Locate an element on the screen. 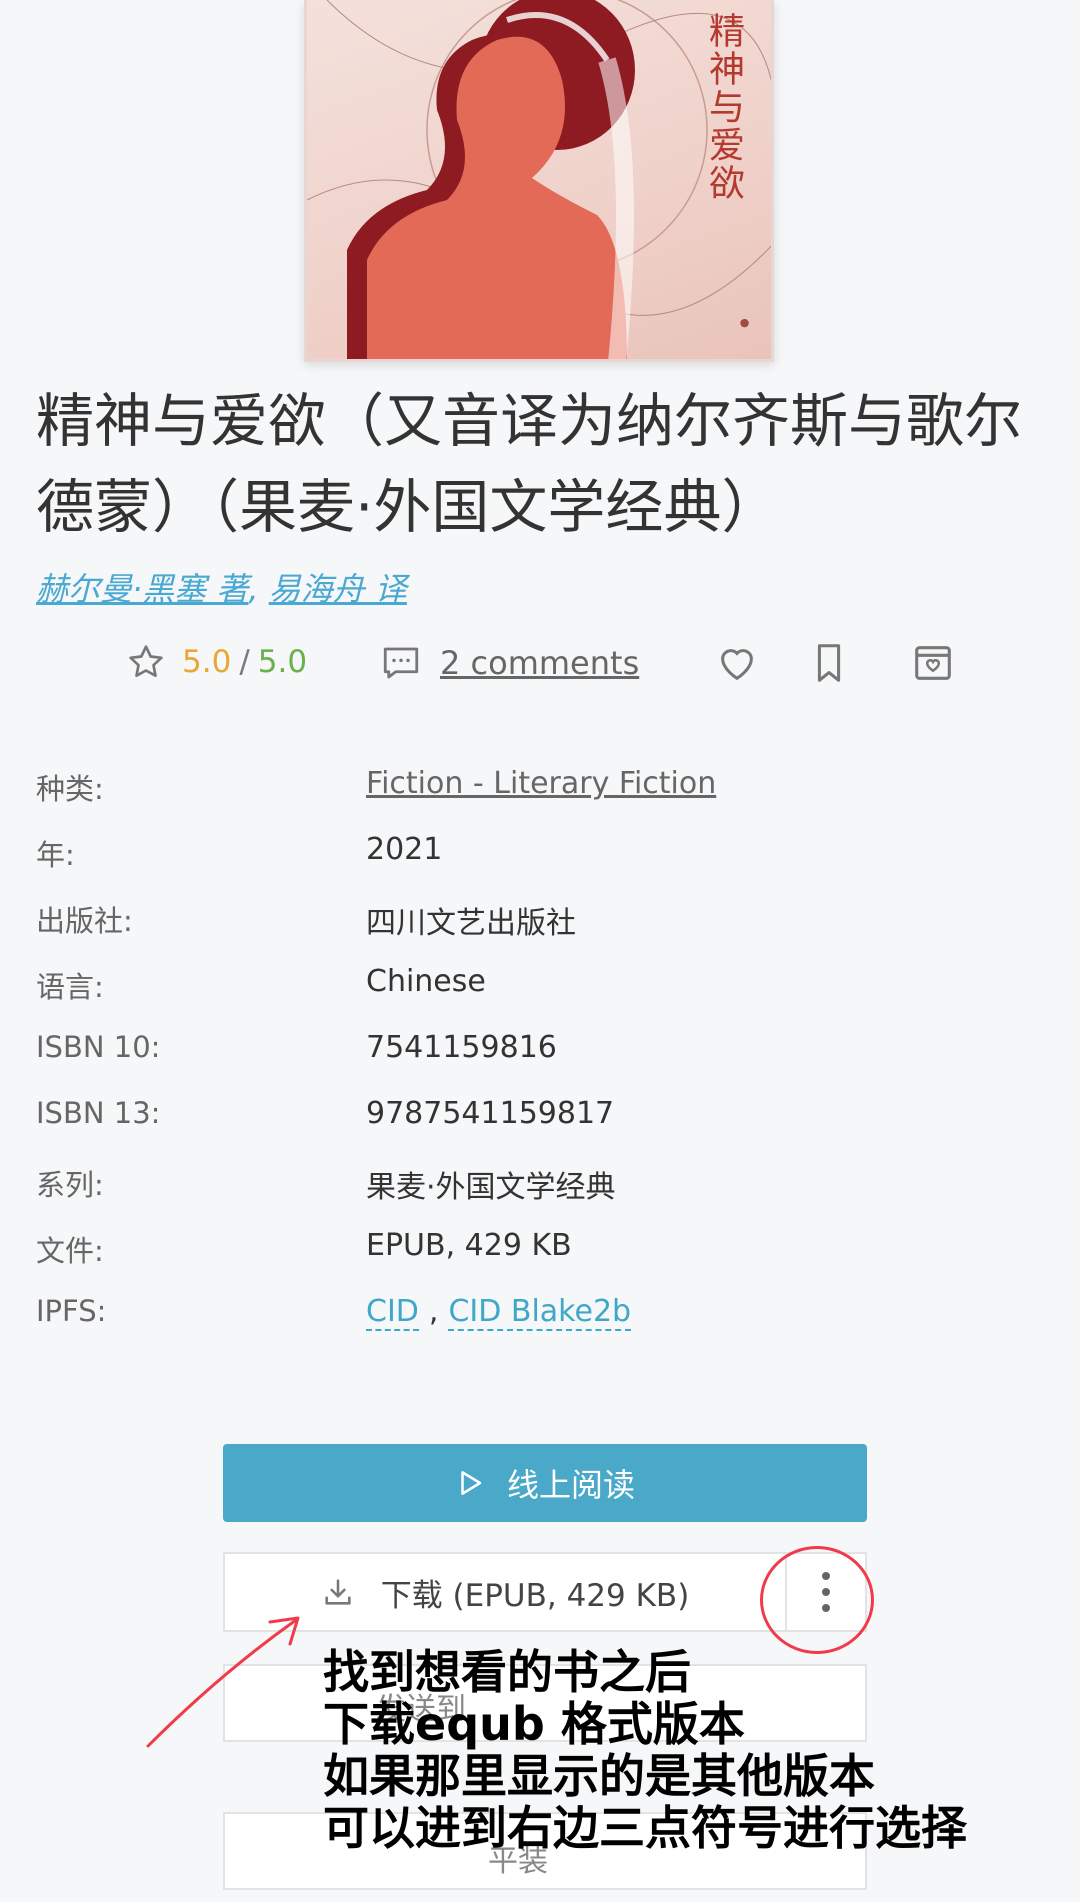 The height and width of the screenshot is (1902, 1080). translator-link: 易海舟 译 is located at coordinates (338, 589).